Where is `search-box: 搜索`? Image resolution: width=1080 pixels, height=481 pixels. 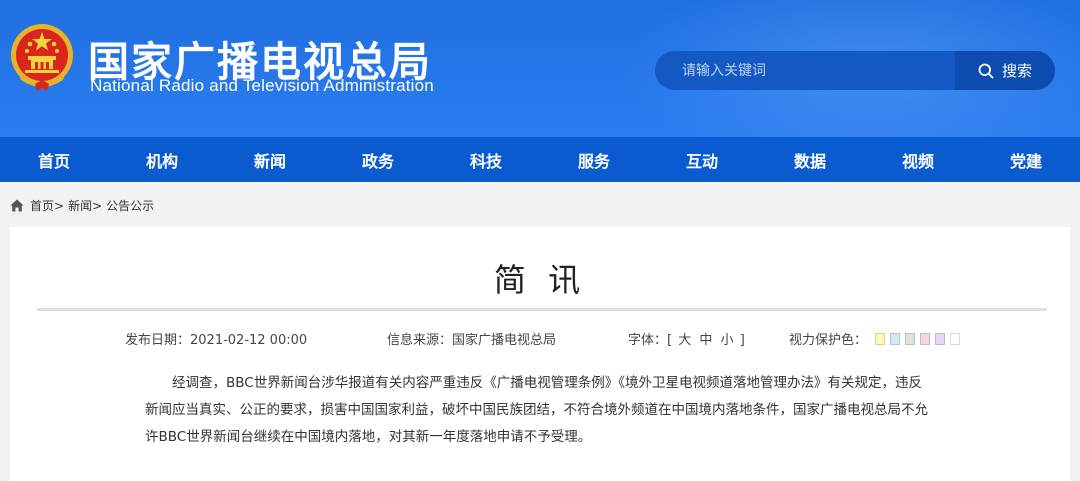 search-box: 搜索 is located at coordinates (855, 70).